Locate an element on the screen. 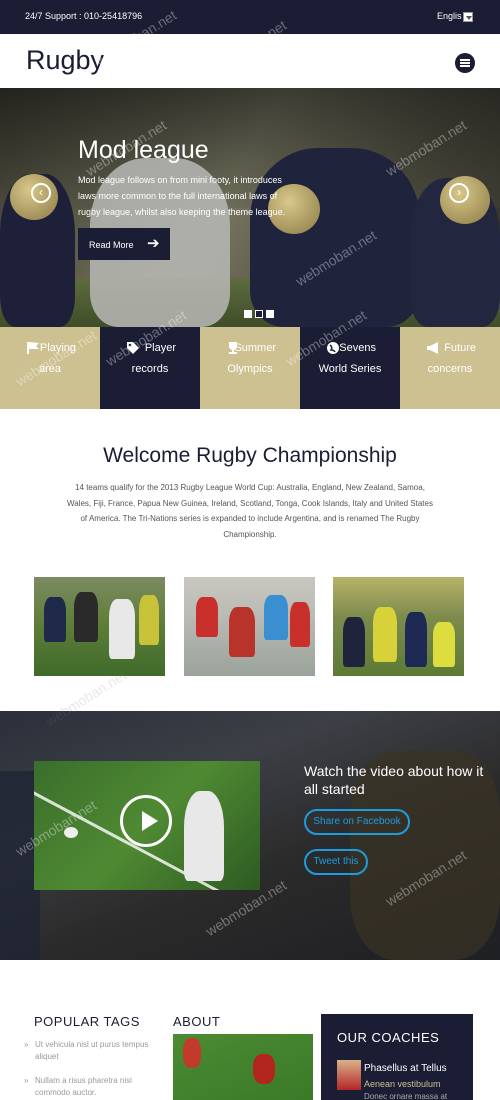  site-logo: Rugby is located at coordinates (65, 60).